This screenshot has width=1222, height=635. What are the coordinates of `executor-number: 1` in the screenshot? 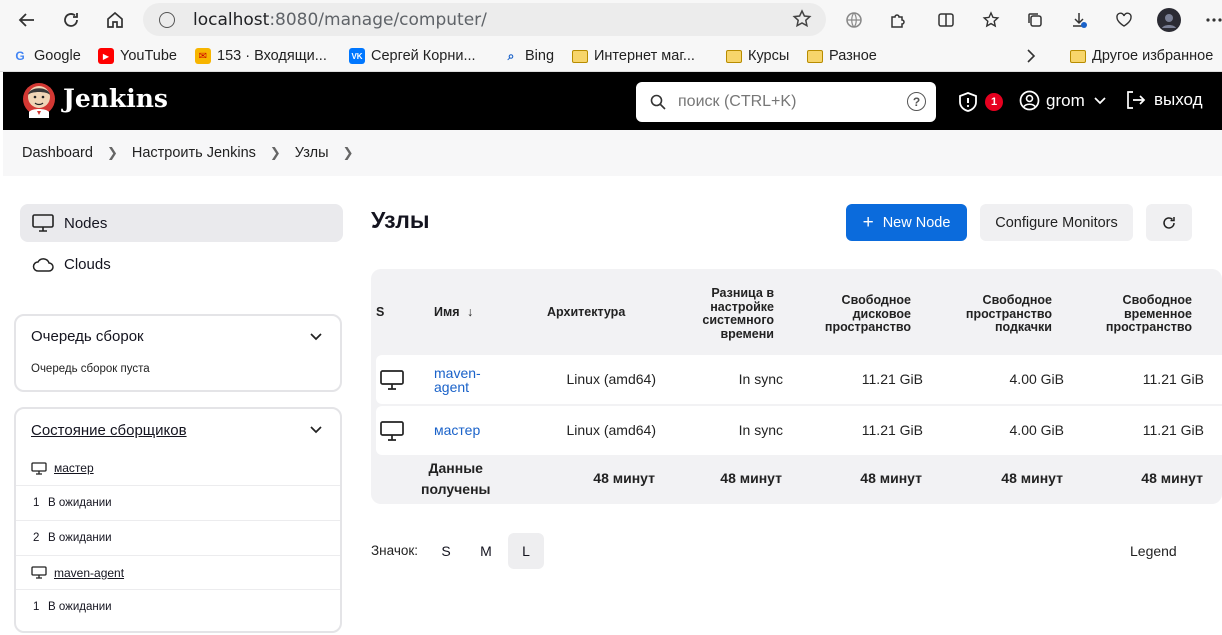 It's located at (36, 503).